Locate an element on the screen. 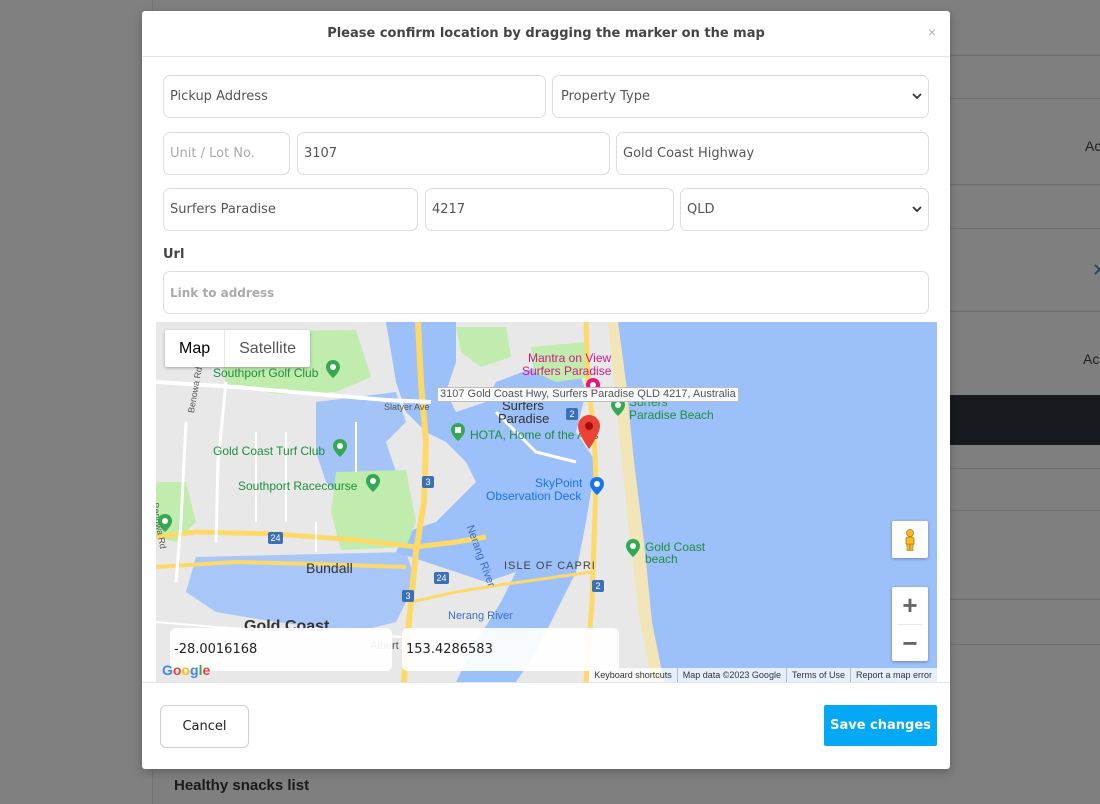  background-dark-bar is located at coordinates (1025, 420).